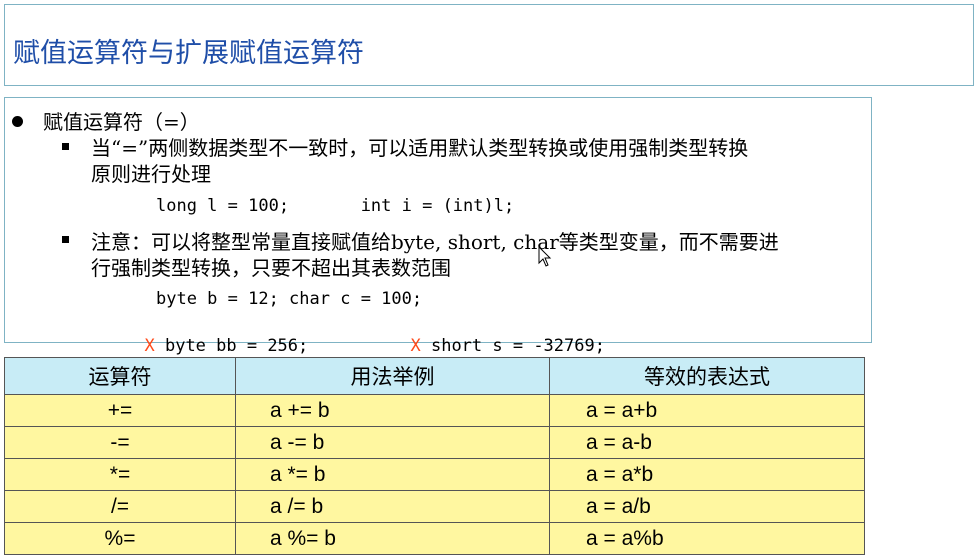 This screenshot has width=980, height=555. What do you see at coordinates (489, 45) in the screenshot?
I see `title-box: 赋值运算符与扩展赋值运算符` at bounding box center [489, 45].